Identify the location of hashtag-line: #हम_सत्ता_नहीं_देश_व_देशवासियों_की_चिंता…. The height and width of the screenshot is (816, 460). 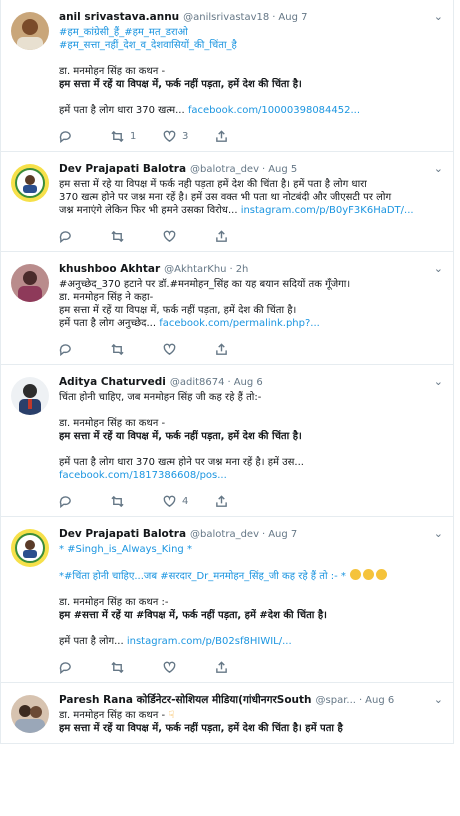
(251, 45).